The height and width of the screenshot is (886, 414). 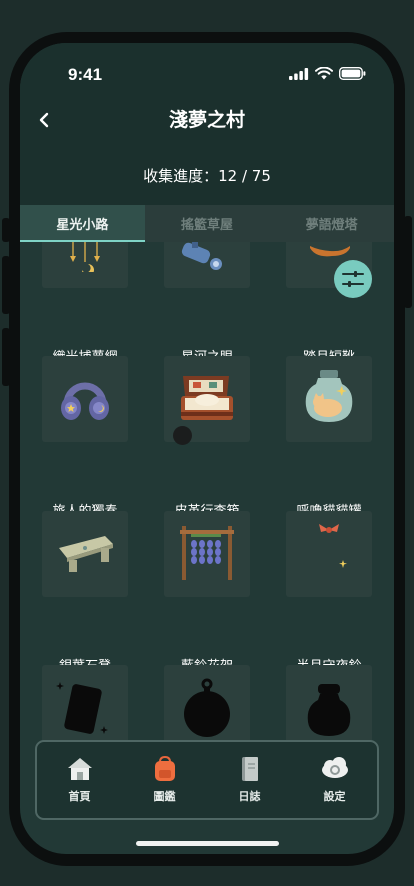 What do you see at coordinates (85, 74) in the screenshot?
I see `status-time: 9:41` at bounding box center [85, 74].